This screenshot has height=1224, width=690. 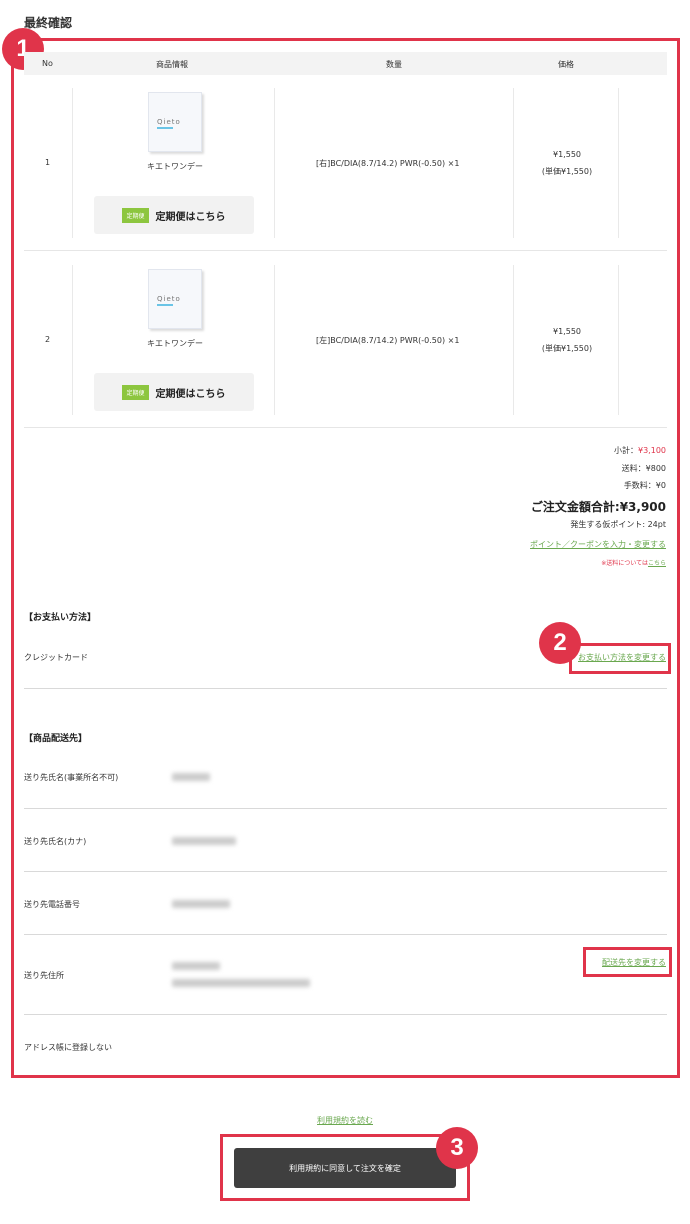 I want to click on terms-link-wrapper: 利用規約を読む, so click(x=345, y=1120).